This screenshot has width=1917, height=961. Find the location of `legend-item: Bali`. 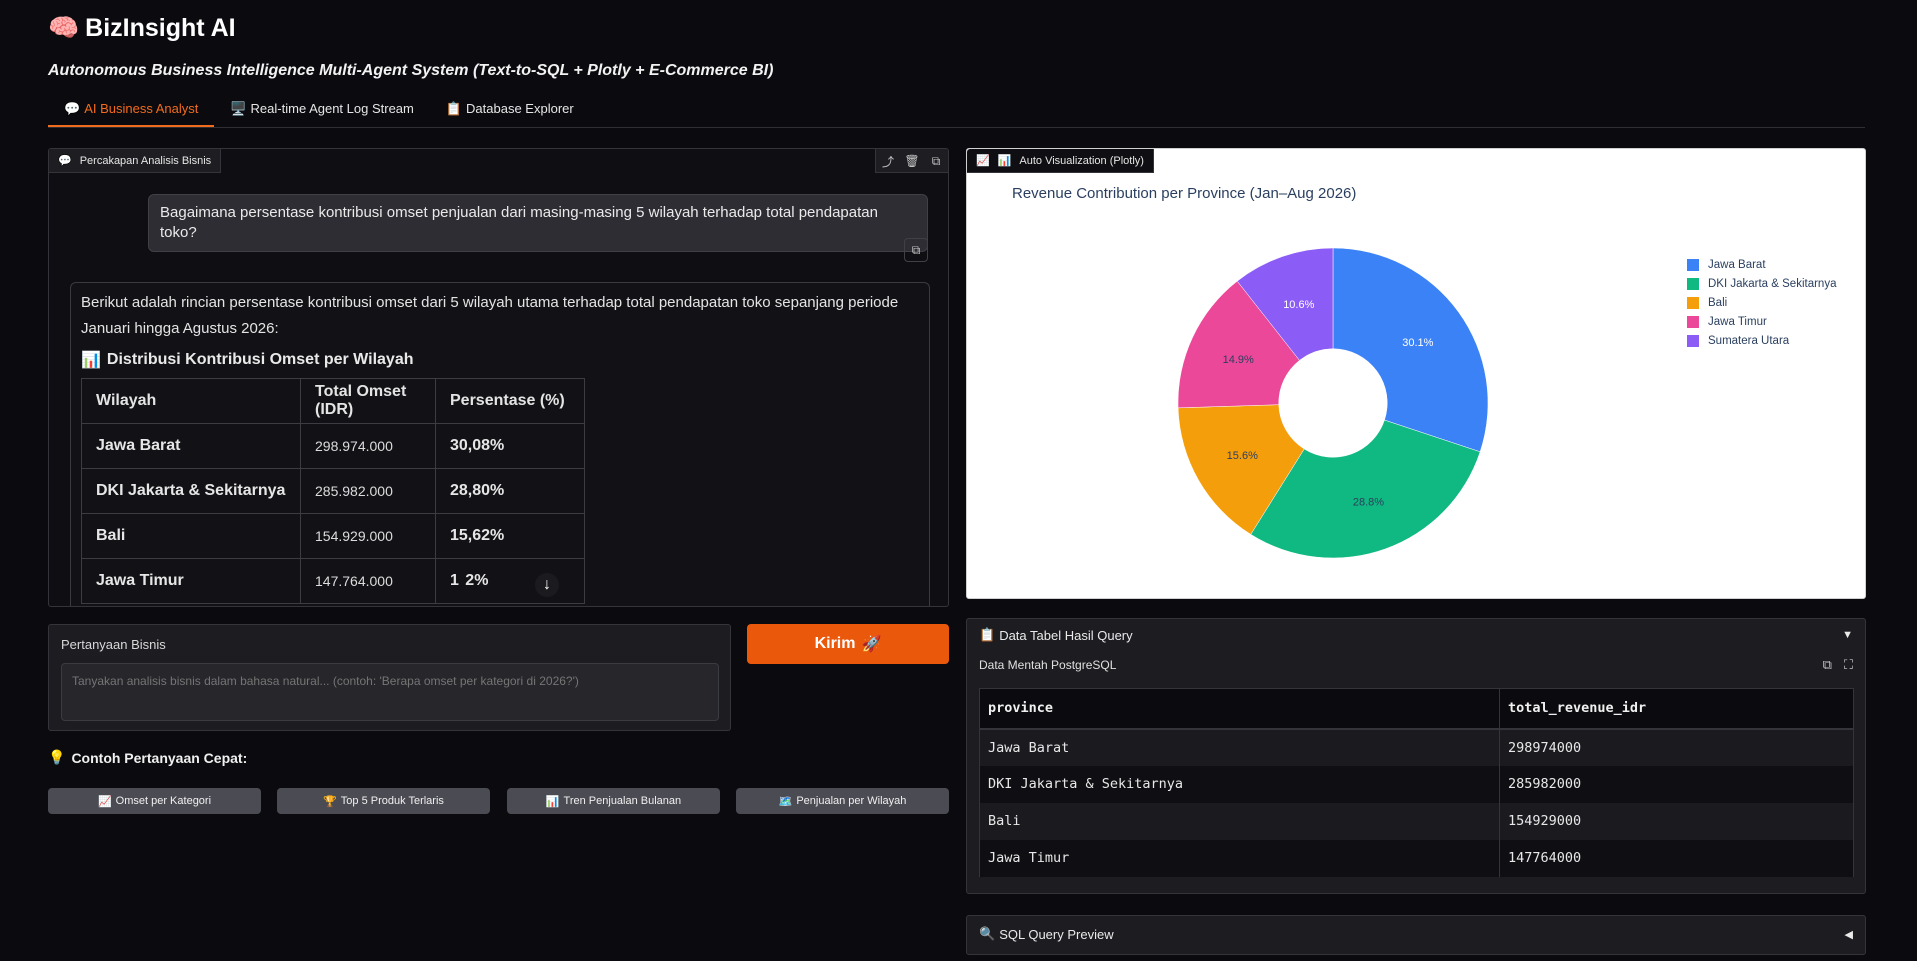

legend-item: Bali is located at coordinates (1761, 302).